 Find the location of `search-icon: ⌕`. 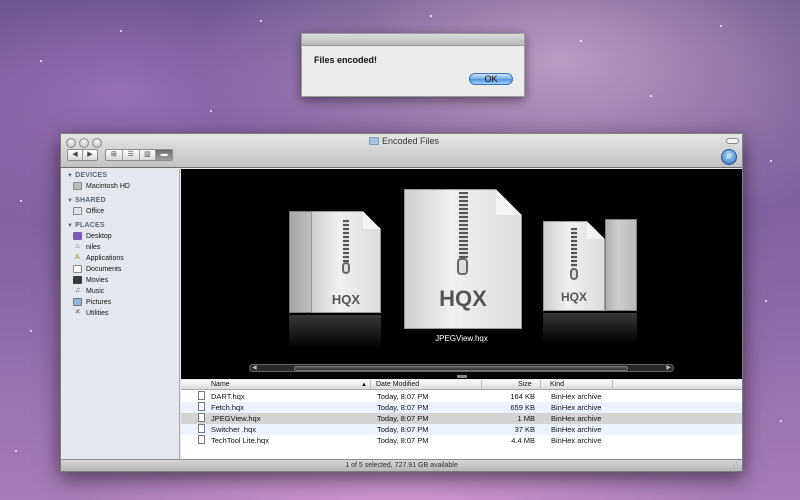

search-icon: ⌕ is located at coordinates (729, 157).